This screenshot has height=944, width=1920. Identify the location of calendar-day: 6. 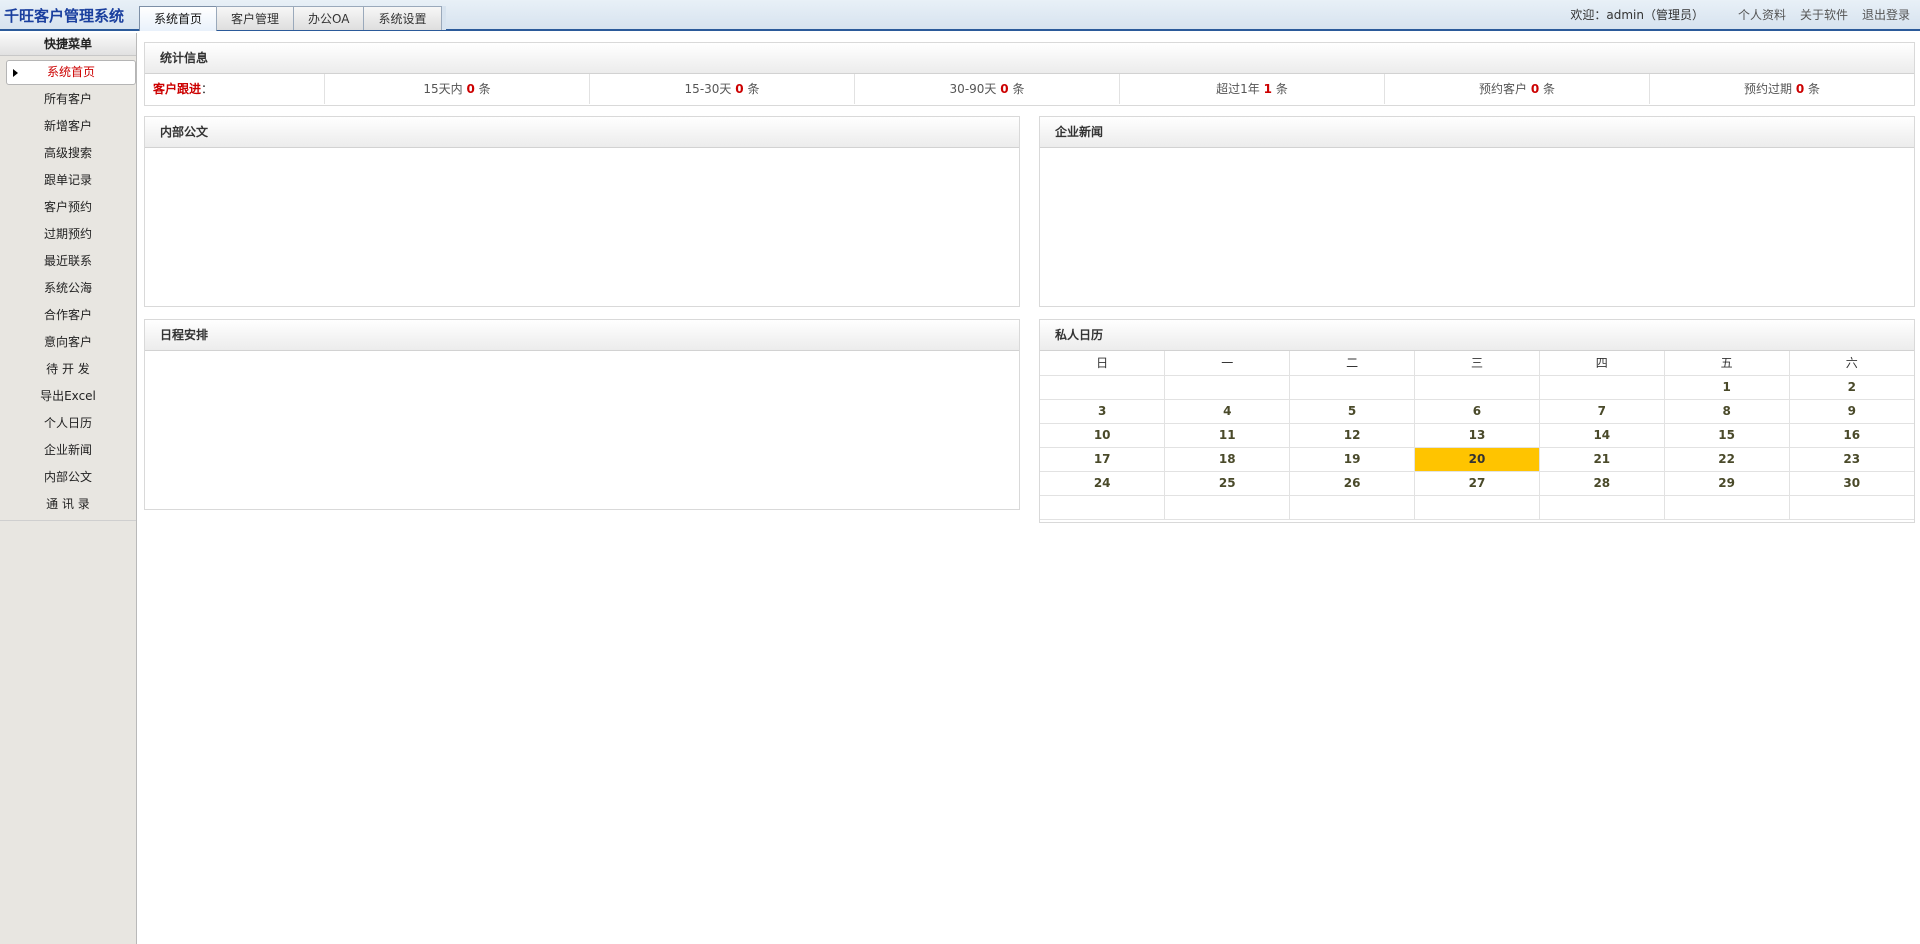
(1477, 411).